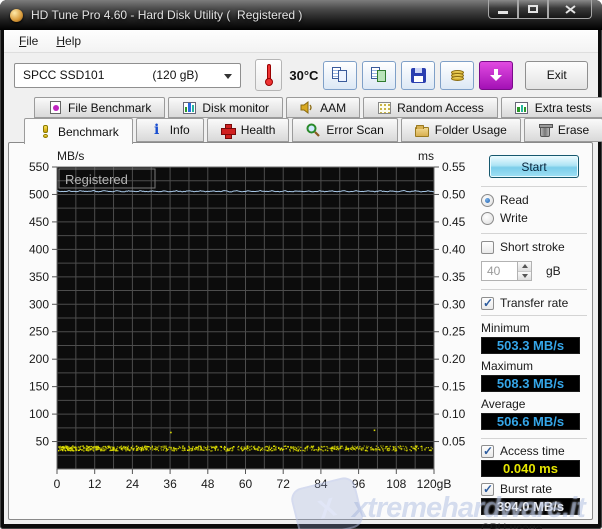 This screenshot has width=602, height=529. What do you see at coordinates (246, 484) in the screenshot?
I see `svg-text: 60` at bounding box center [246, 484].